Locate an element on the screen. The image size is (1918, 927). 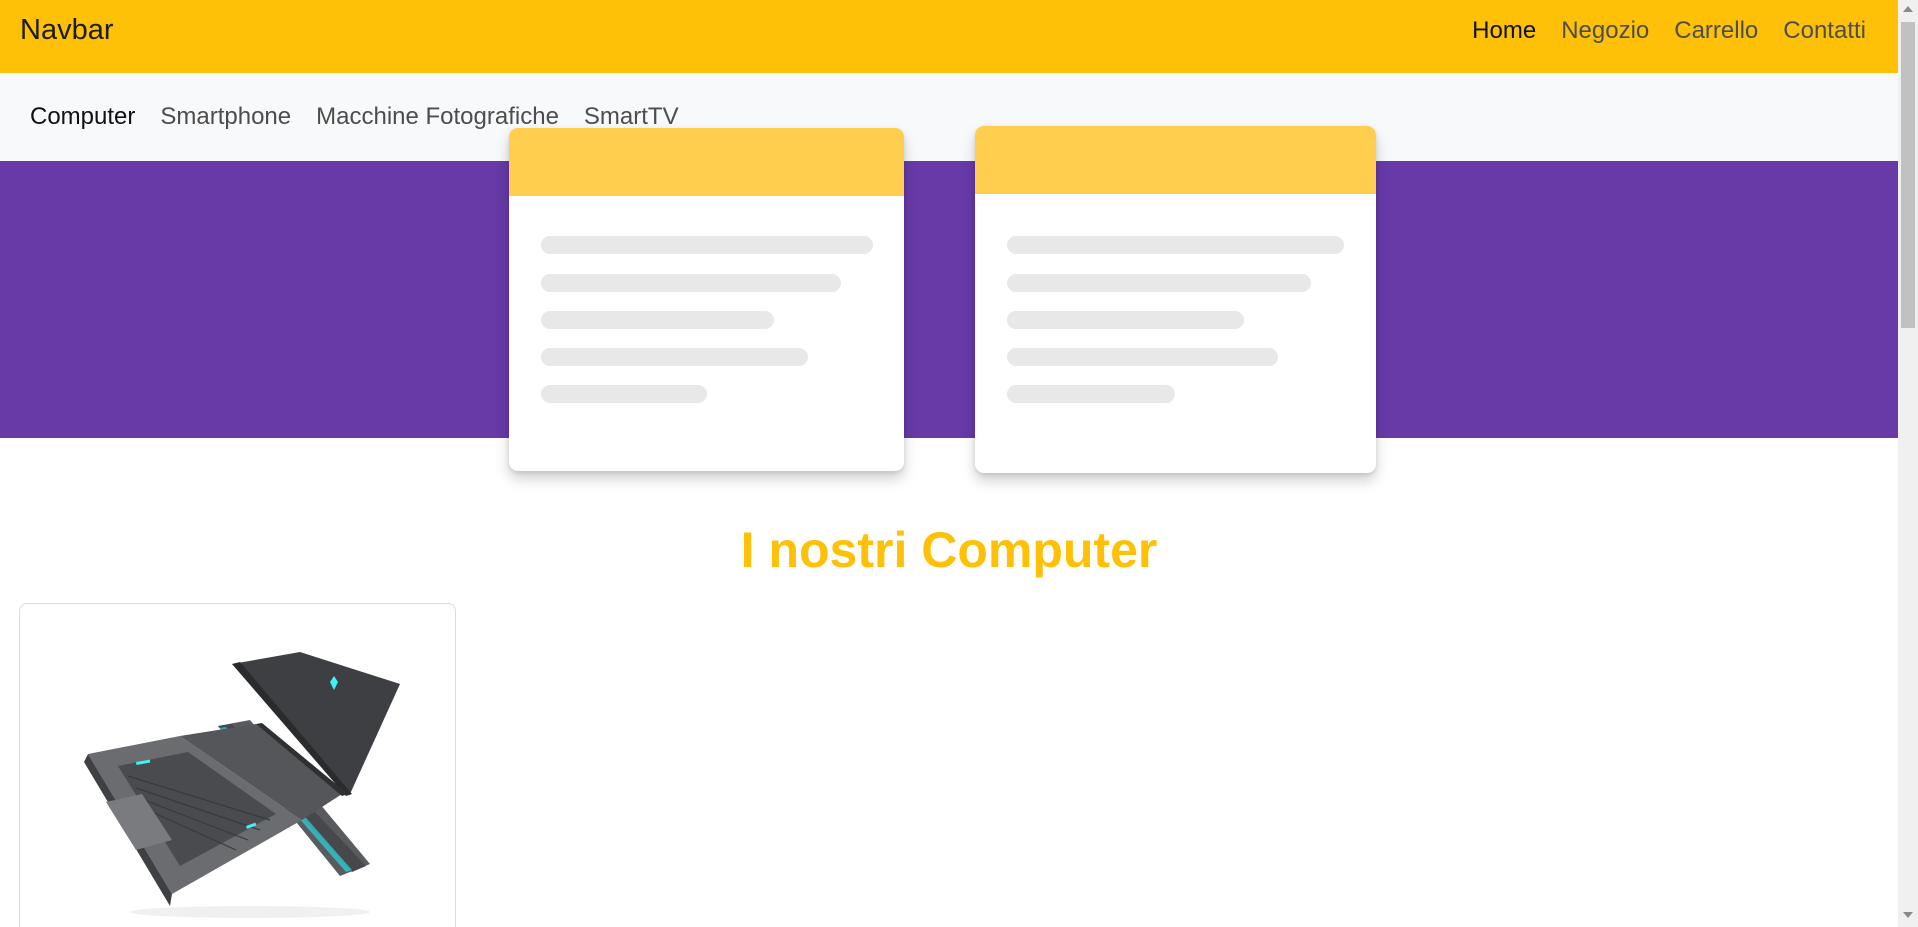
nav-link-home: Home is located at coordinates (1504, 31).